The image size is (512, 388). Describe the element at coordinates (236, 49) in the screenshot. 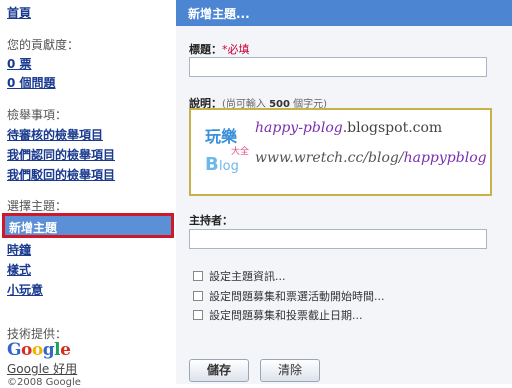

I see `required-marker: *必填` at that location.